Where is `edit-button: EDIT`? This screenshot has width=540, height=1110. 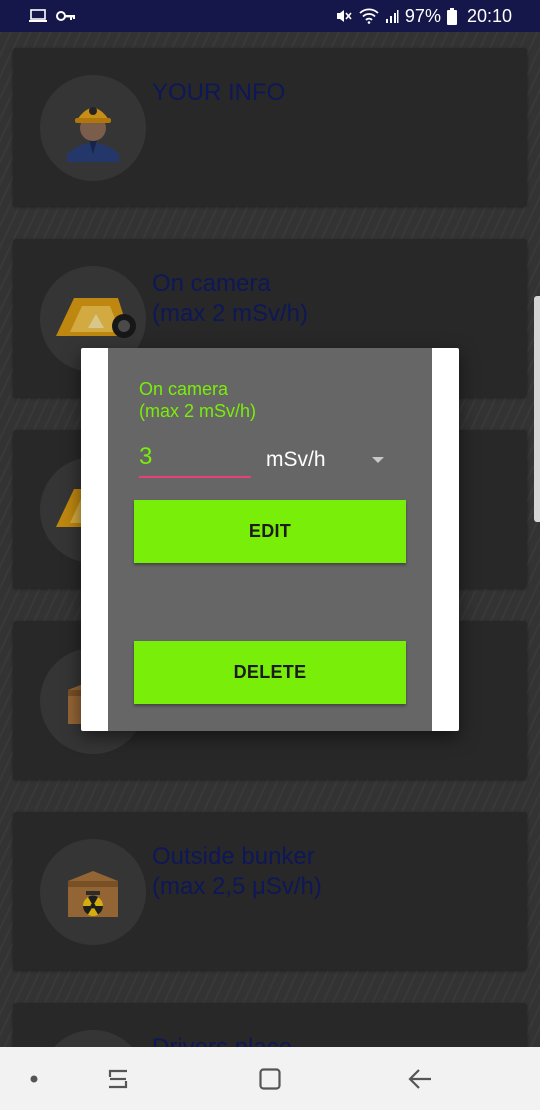
edit-button: EDIT is located at coordinates (270, 531).